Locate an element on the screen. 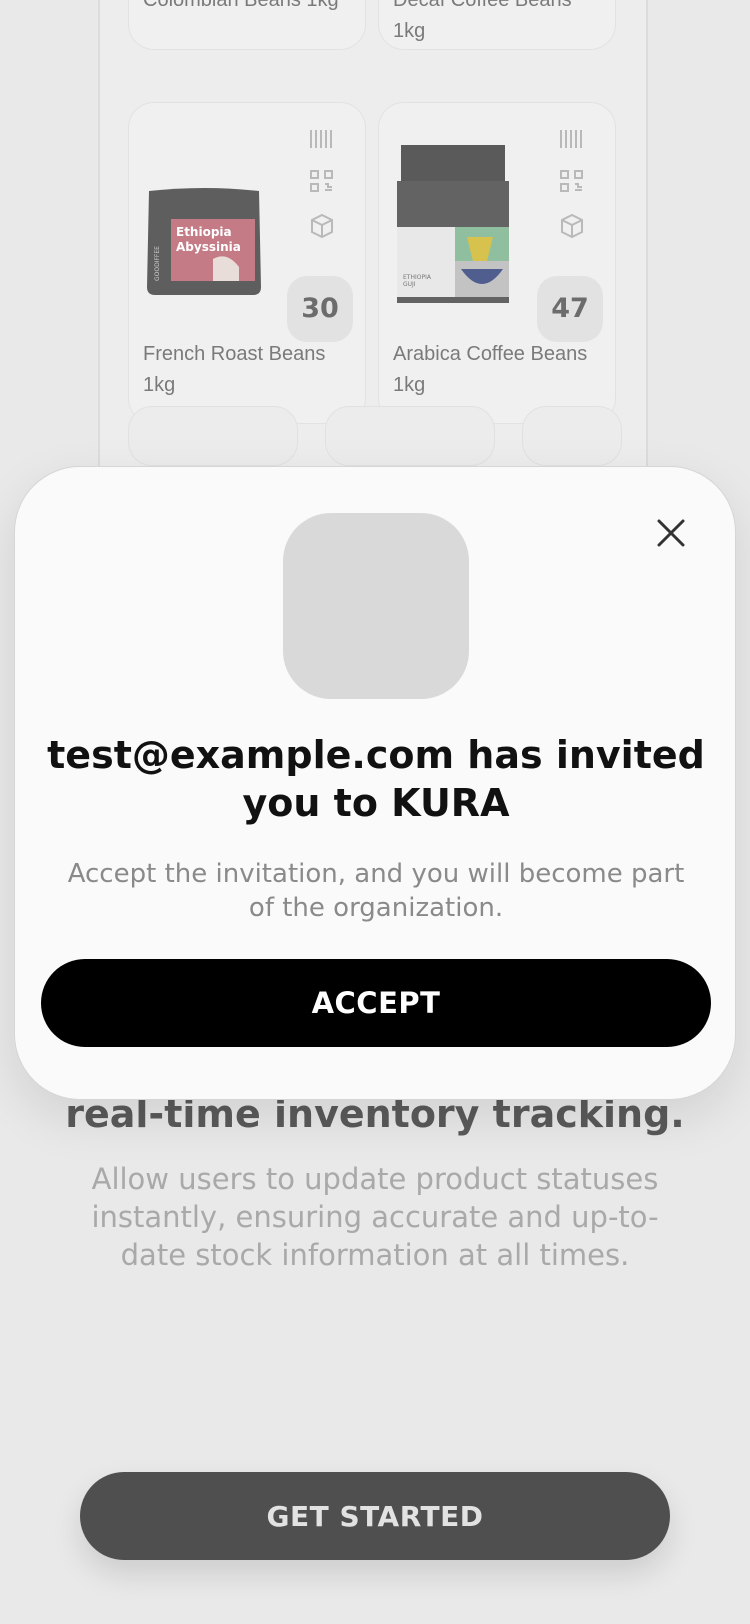  get-started-button: GET STARTED is located at coordinates (375, 1516).